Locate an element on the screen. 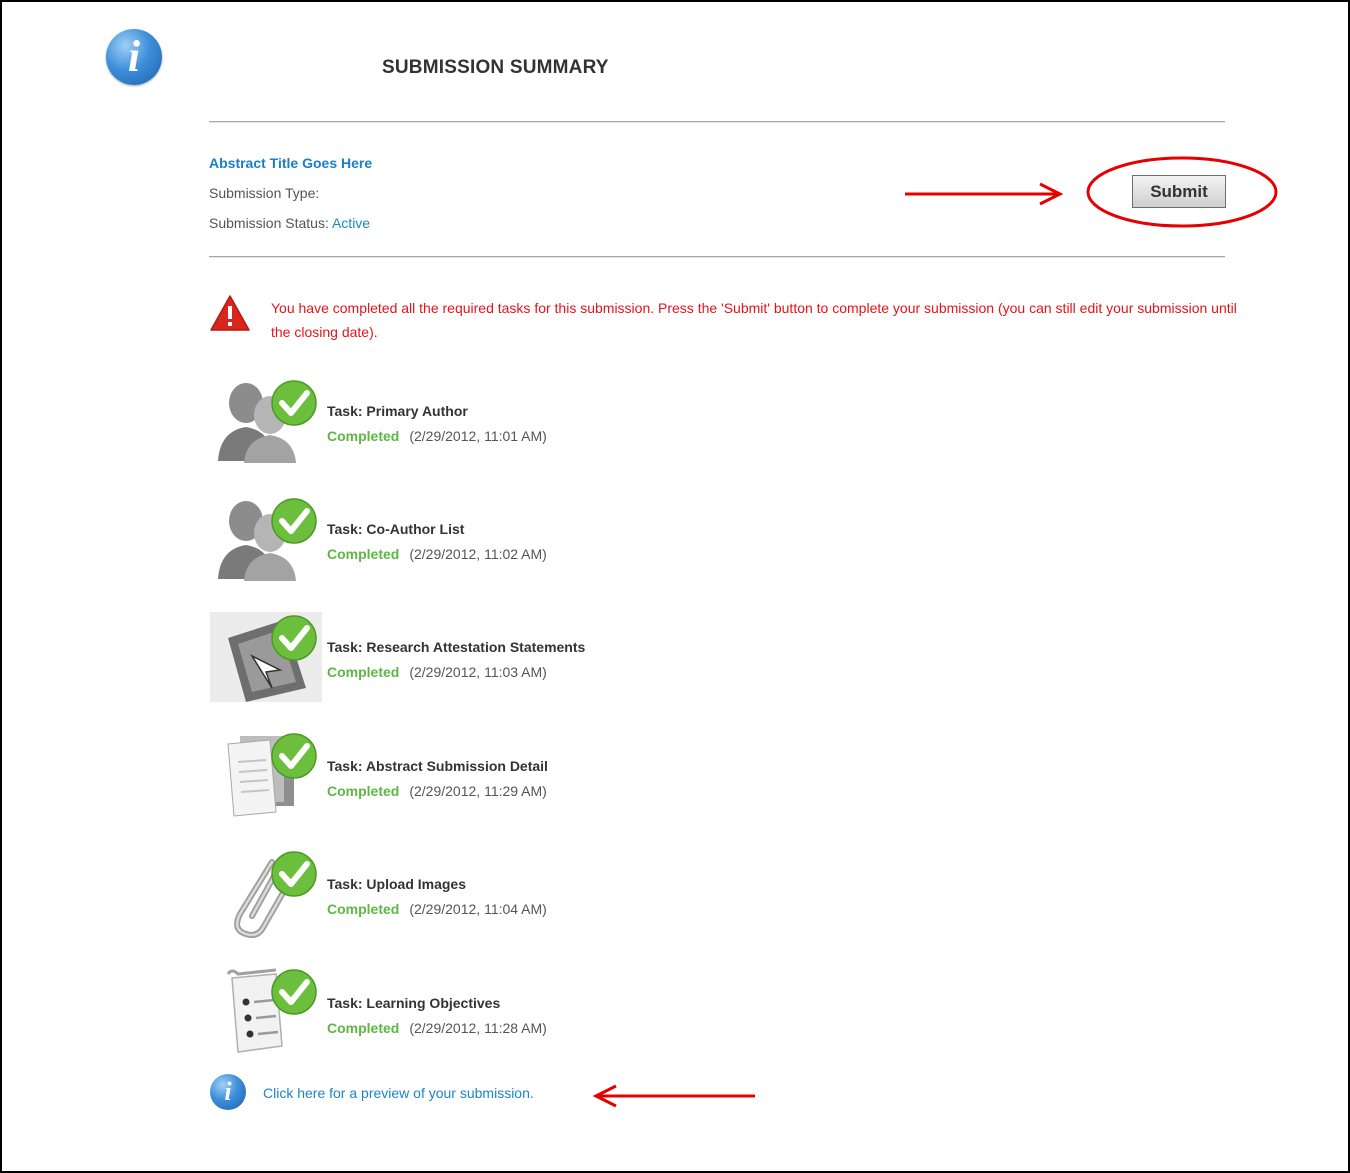  task-status: Completed (2/29/2012, 11:02 AM) is located at coordinates (437, 554).